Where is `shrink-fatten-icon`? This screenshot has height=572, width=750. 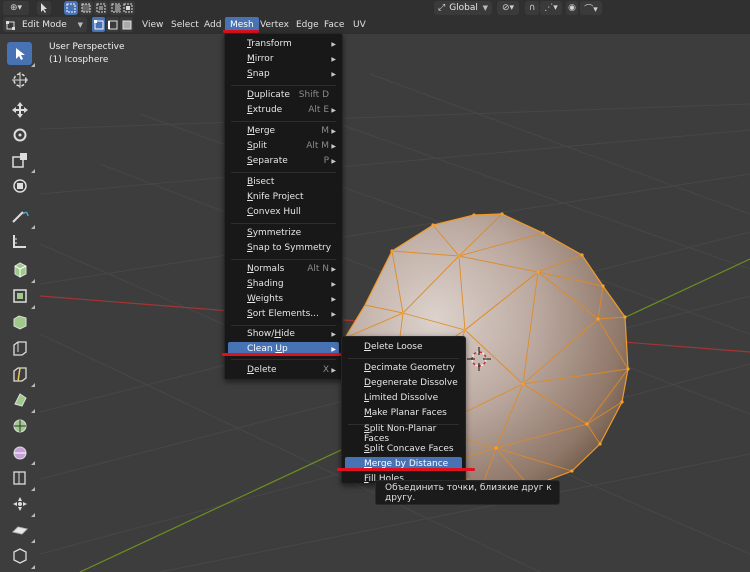
shrink-fatten-icon is located at coordinates (19, 530).